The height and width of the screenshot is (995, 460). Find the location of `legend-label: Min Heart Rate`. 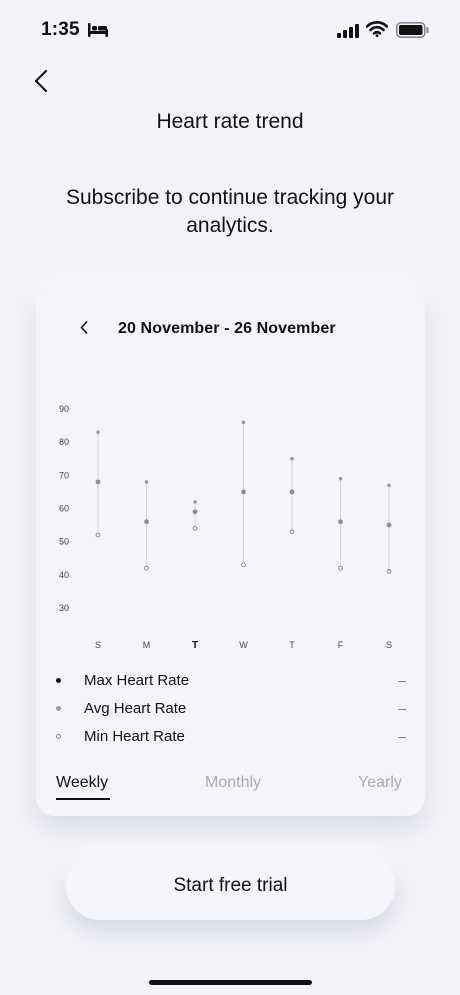

legend-label: Min Heart Rate is located at coordinates (134, 736).